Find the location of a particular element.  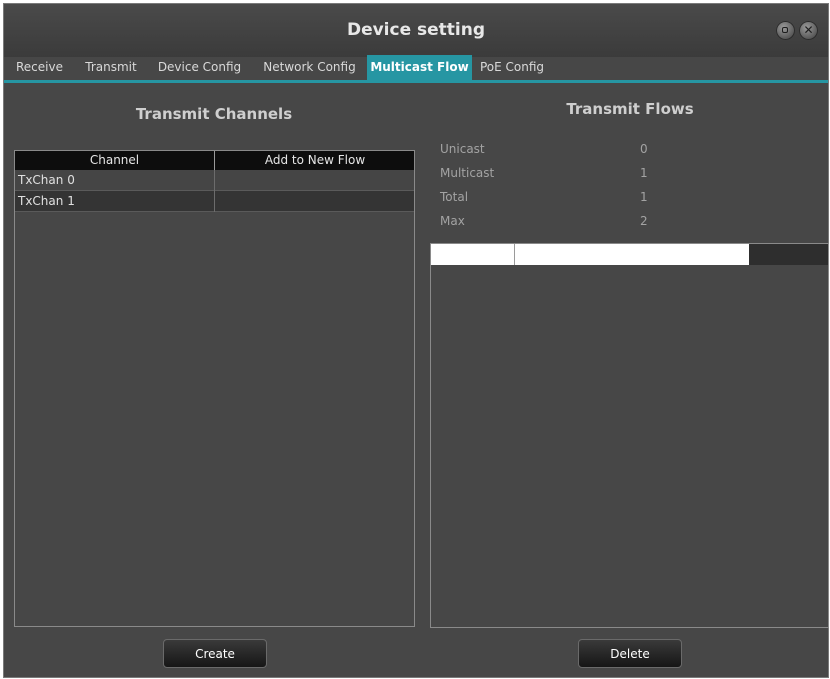

table-header: Channel Add to New Flow is located at coordinates (214, 160).